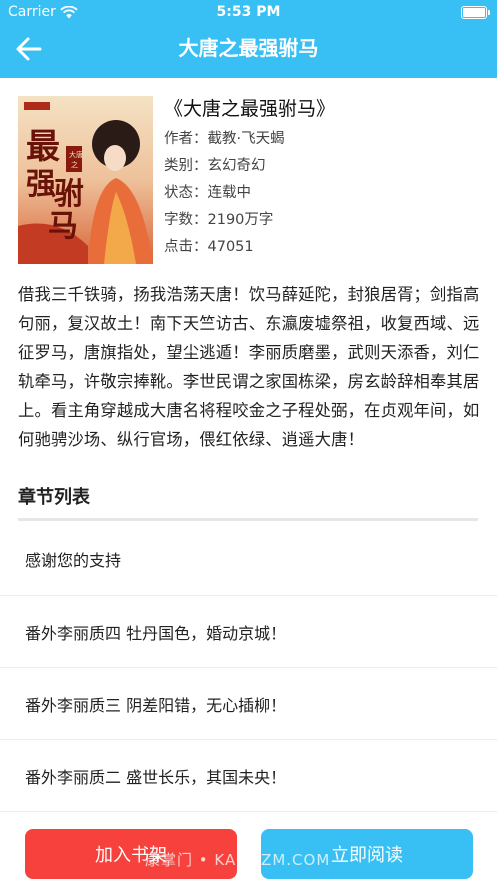  What do you see at coordinates (186, 193) in the screenshot?
I see `status-label: 状态：` at bounding box center [186, 193].